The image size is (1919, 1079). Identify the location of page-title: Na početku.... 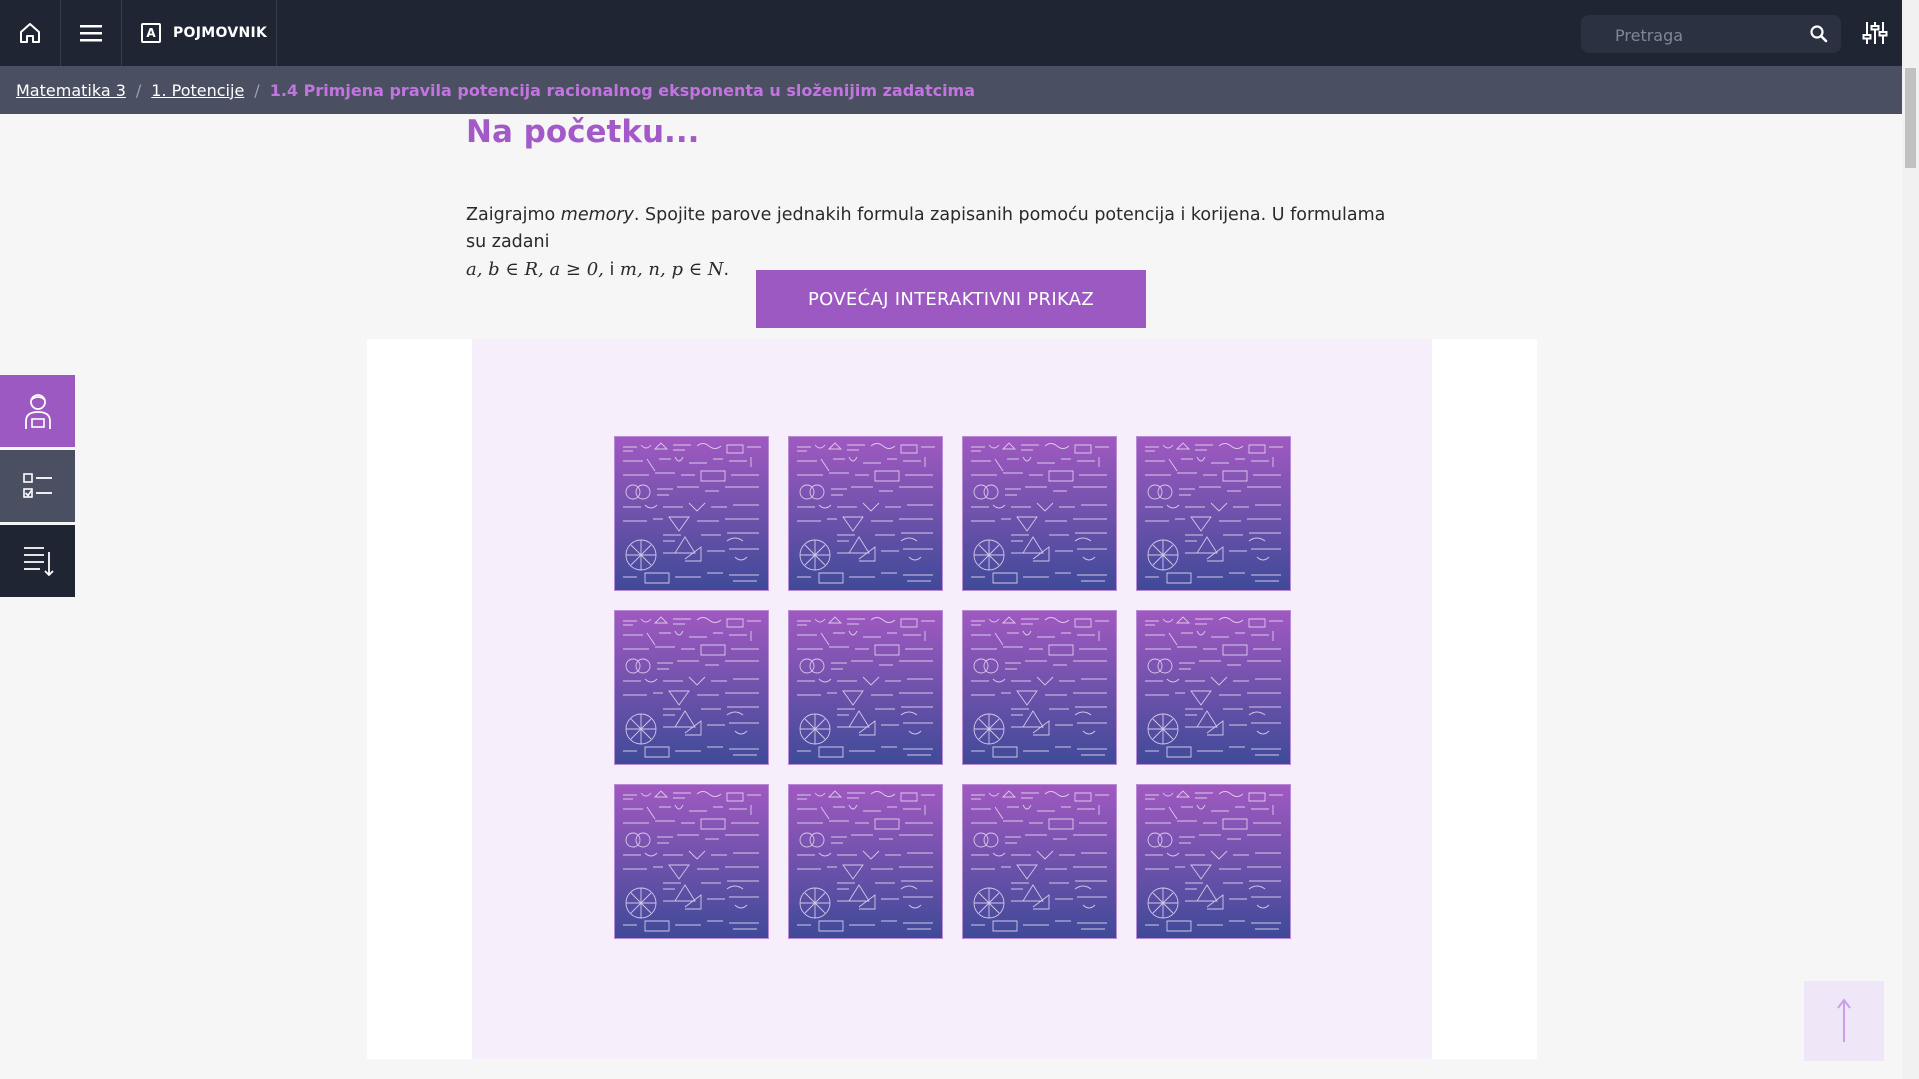
(583, 132).